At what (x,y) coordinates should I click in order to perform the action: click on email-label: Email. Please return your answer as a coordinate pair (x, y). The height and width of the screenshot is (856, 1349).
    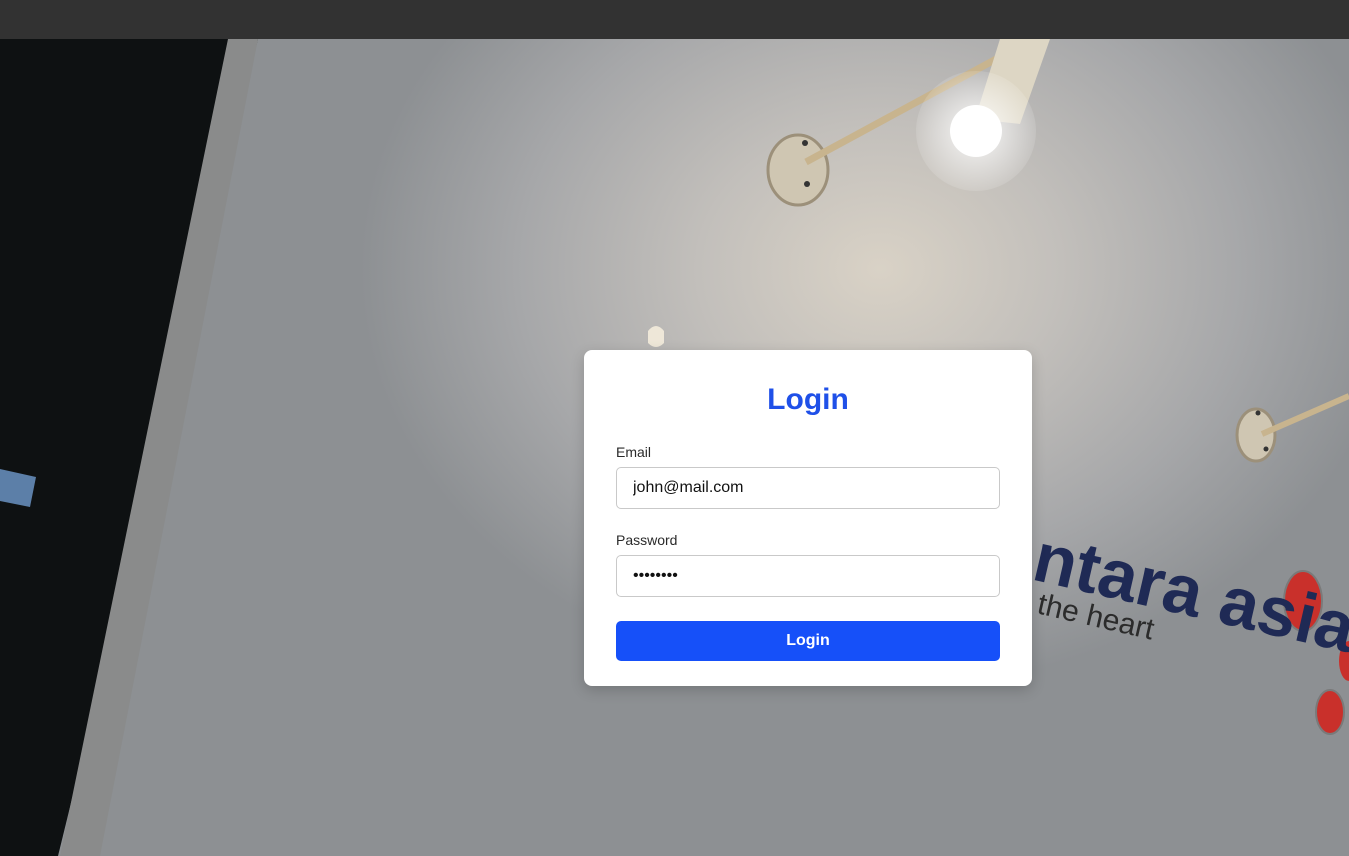
    Looking at the image, I should click on (634, 452).